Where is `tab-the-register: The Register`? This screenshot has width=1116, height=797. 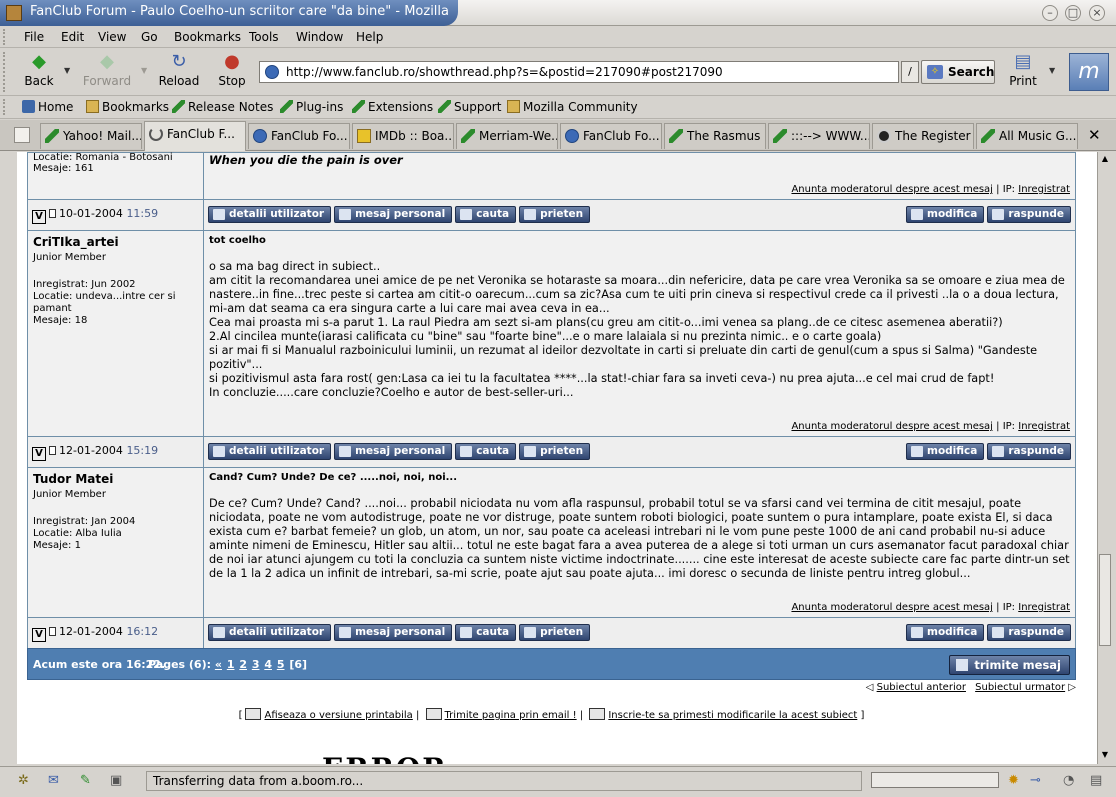
tab-the-register: The Register is located at coordinates (923, 136).